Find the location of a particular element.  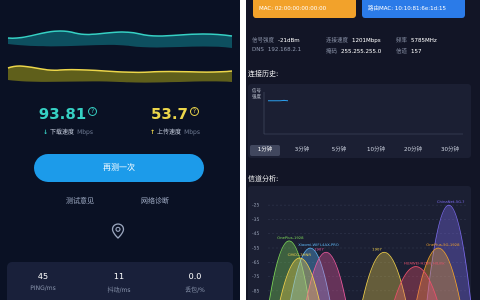

channel-y-tick-label: -85 is located at coordinates (255, 291).